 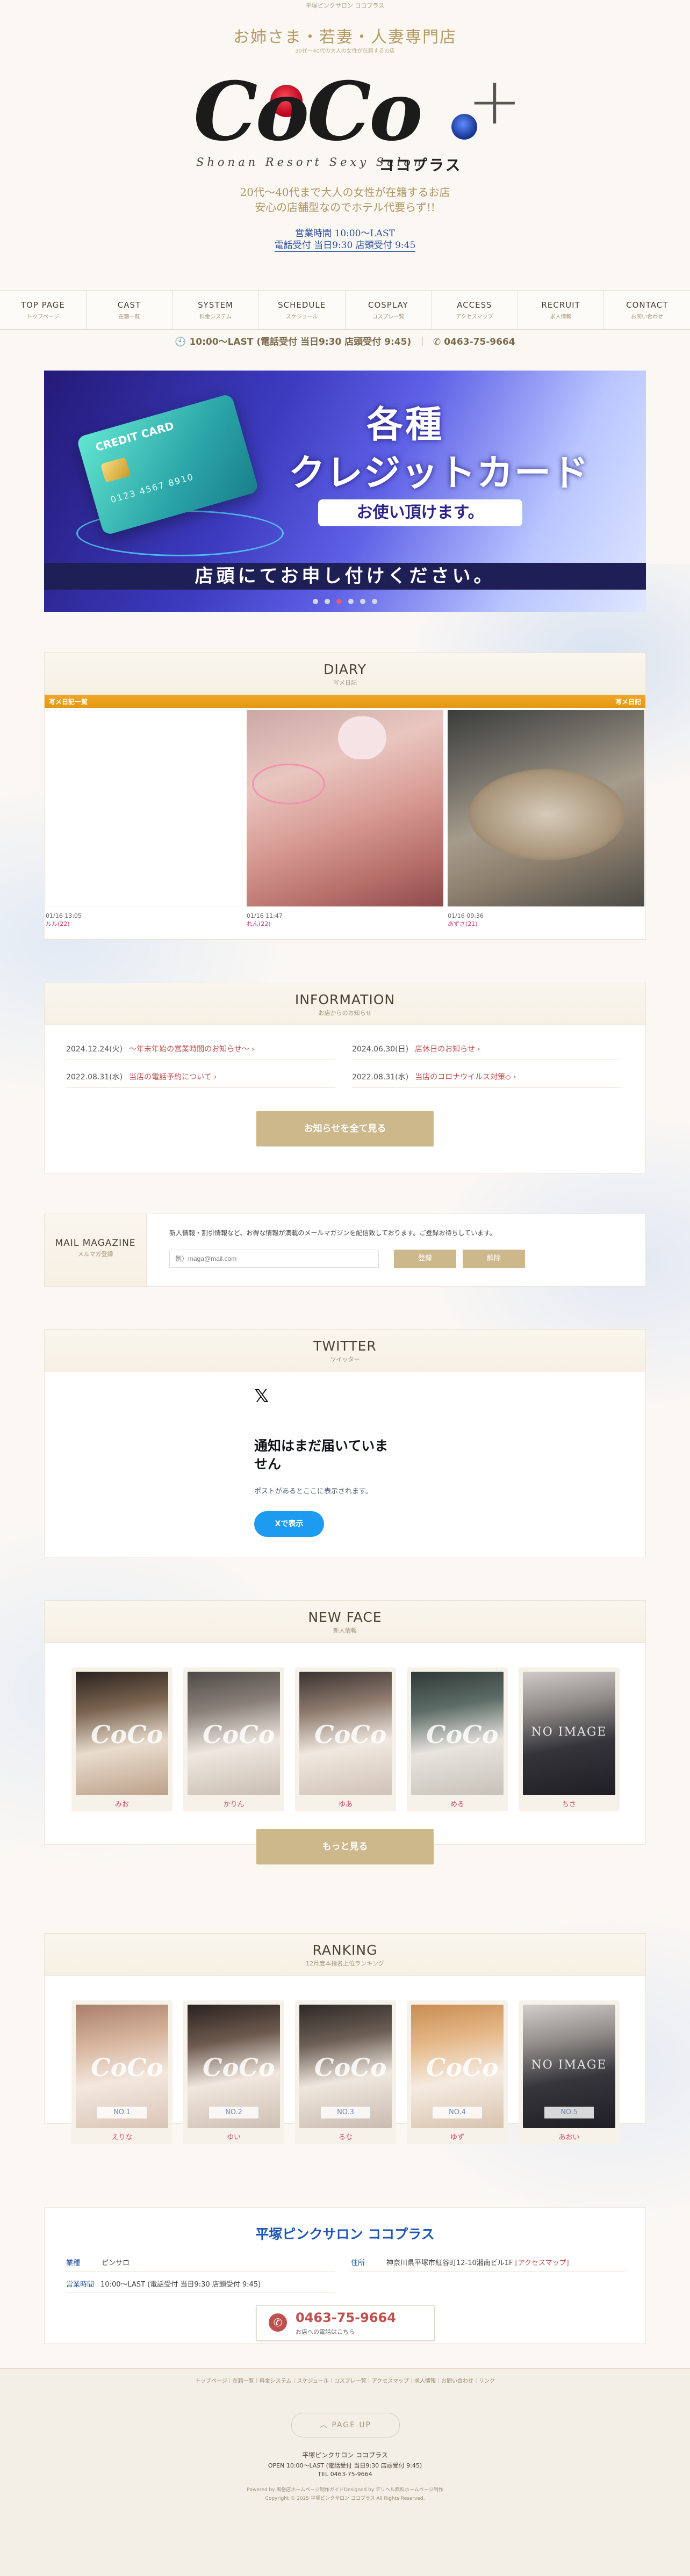 What do you see at coordinates (233, 2072) in the screenshot?
I see `ranking-card: CoCo NO.2 ゆい` at bounding box center [233, 2072].